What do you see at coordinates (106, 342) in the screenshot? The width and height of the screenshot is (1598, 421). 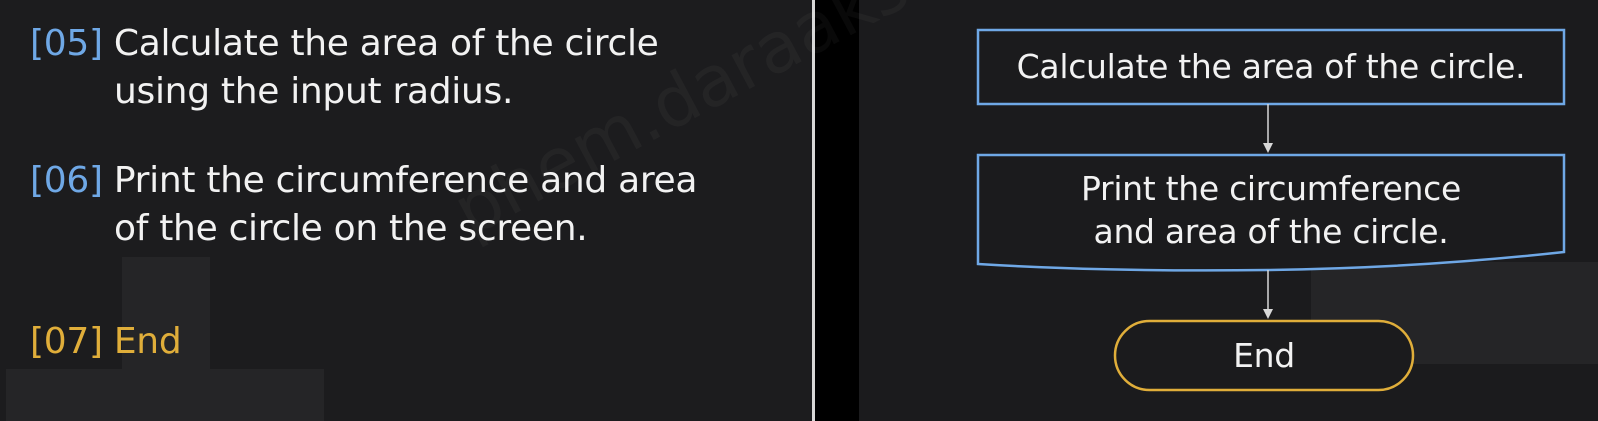 I see `step-07: [07] End` at bounding box center [106, 342].